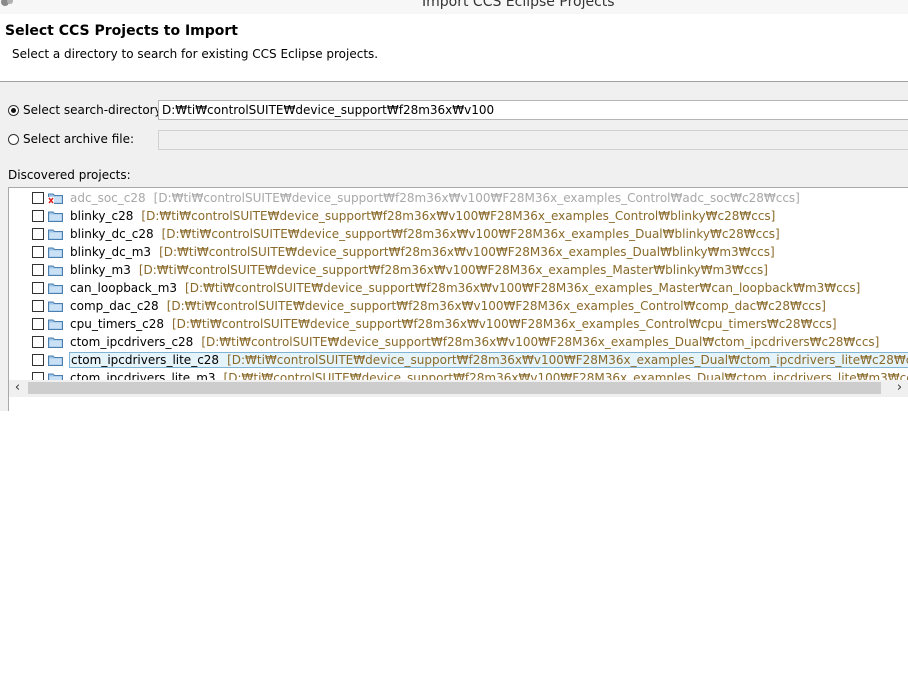 Image resolution: width=908 pixels, height=684 pixels. I want to click on project-name: adc_soc_c28, so click(108, 198).